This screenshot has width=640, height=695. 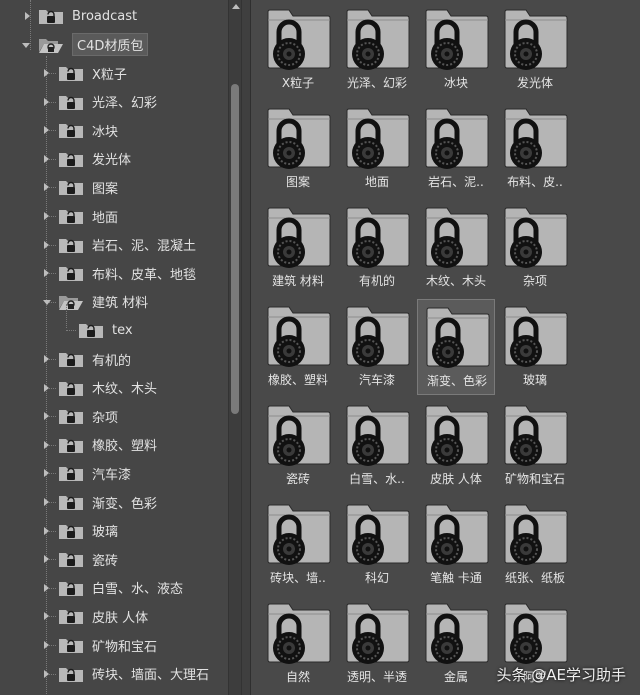 What do you see at coordinates (377, 545) in the screenshot?
I see `material-item: 科幻` at bounding box center [377, 545].